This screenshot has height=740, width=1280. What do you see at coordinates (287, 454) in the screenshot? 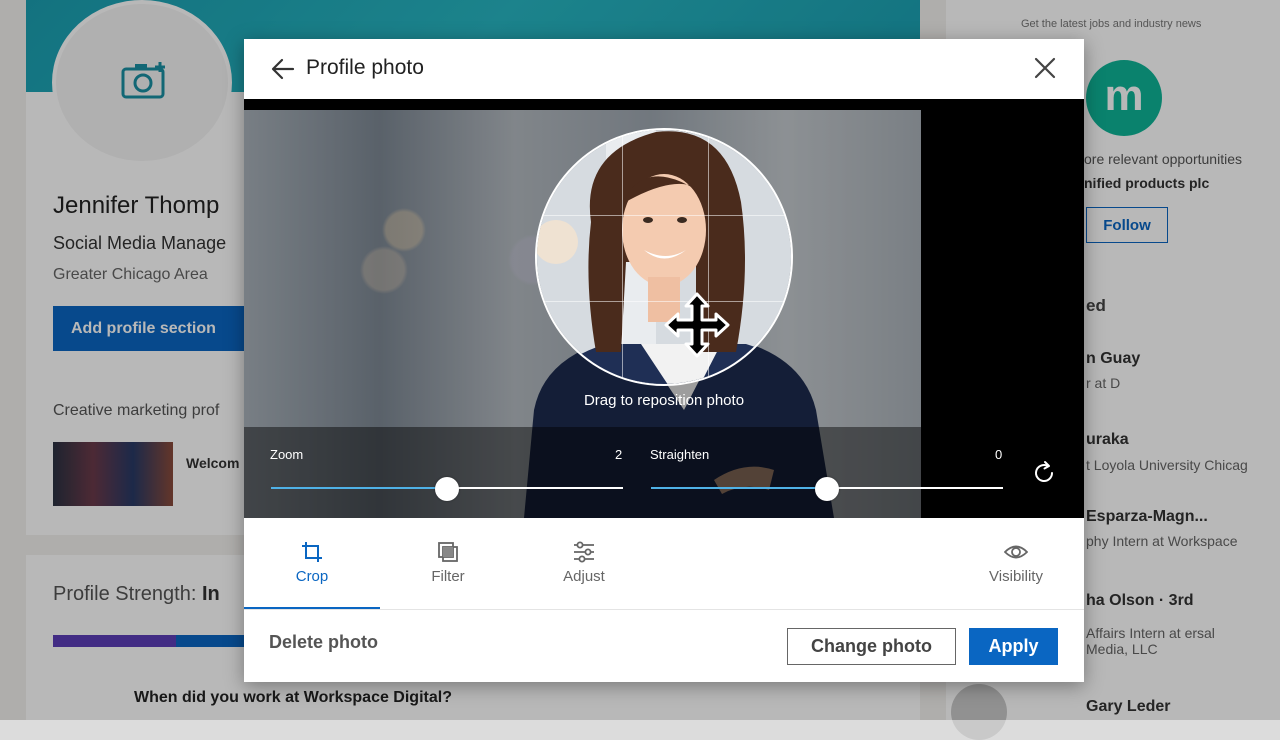
I see `zoom-label: Zoom` at bounding box center [287, 454].